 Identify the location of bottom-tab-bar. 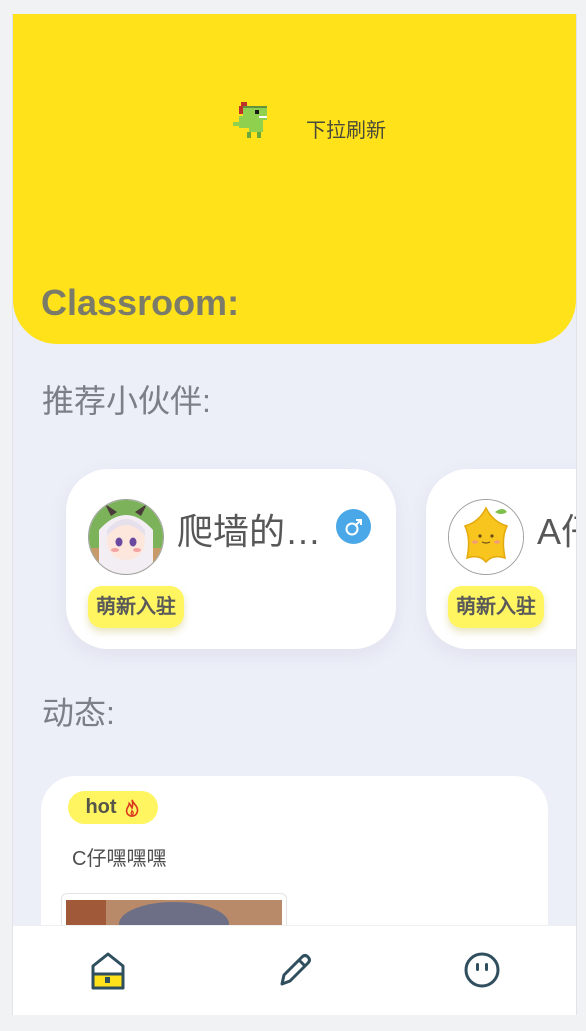
(294, 970).